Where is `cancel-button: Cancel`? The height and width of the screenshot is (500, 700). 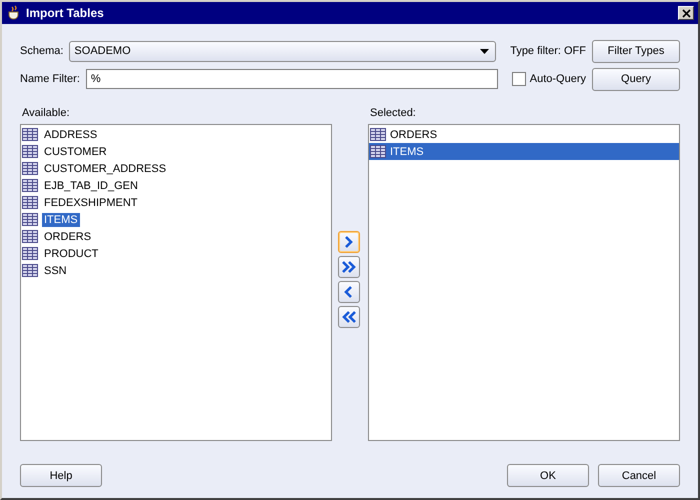 cancel-button: Cancel is located at coordinates (639, 475).